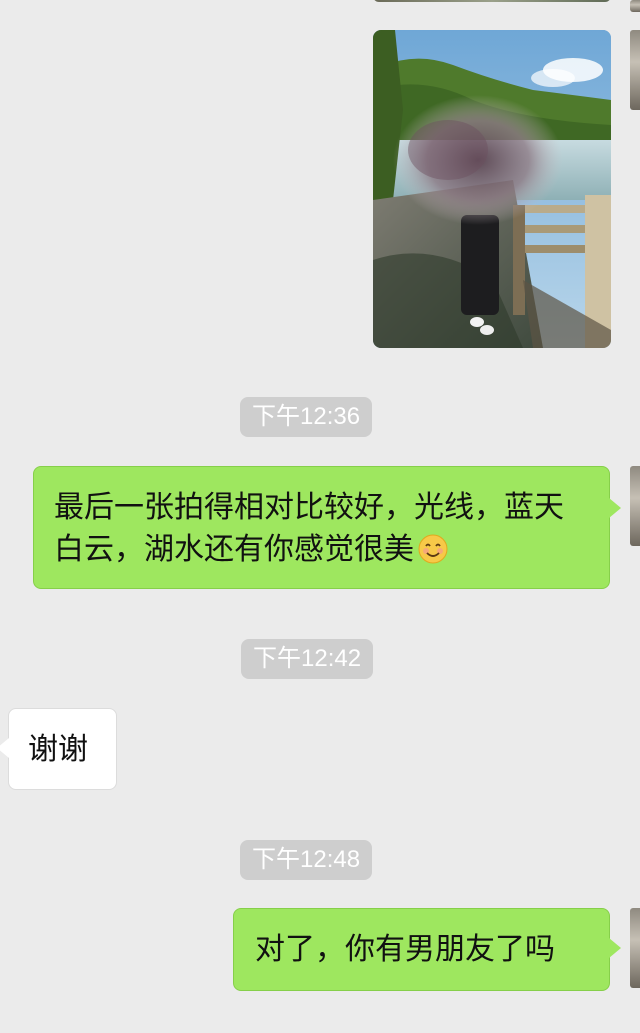 Image resolution: width=640 pixels, height=1033 pixels. I want to click on sent-message-bubble: 最后一张拍得相对比较好，光线，蓝天白云，湖水还有你感觉很美, so click(321, 527).